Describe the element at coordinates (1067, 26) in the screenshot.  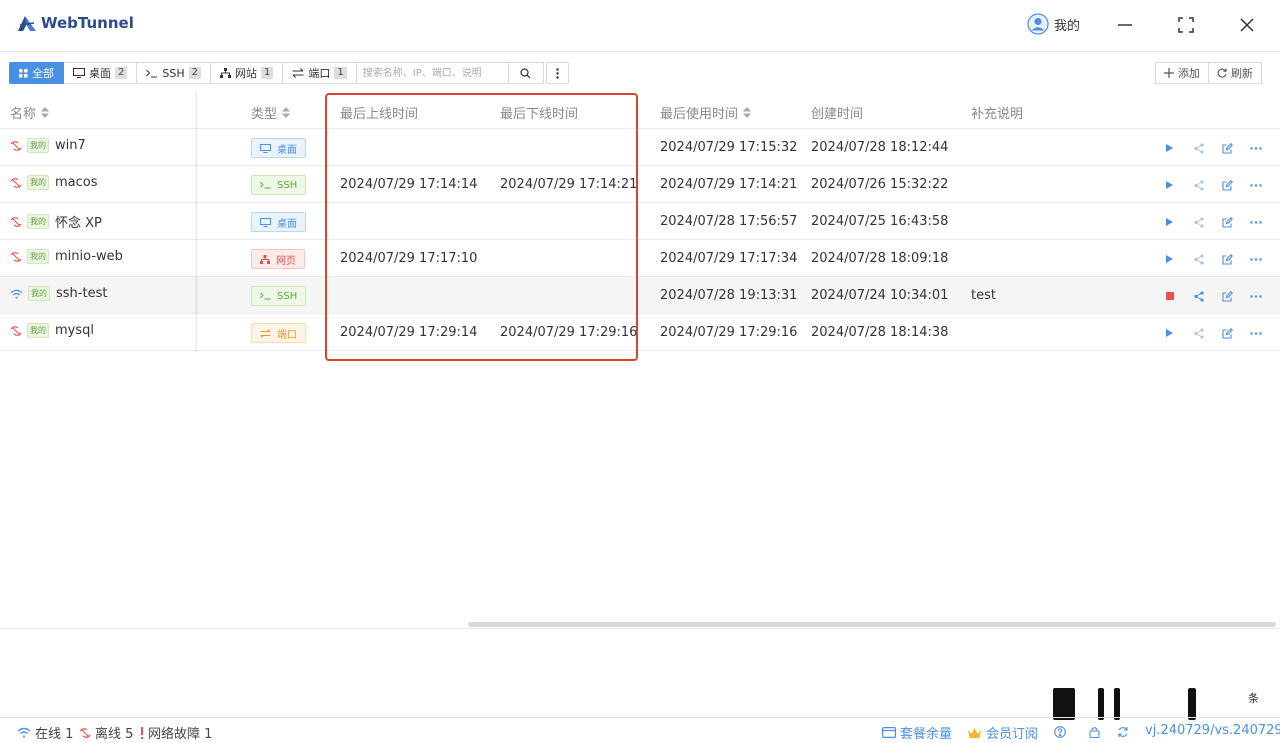
I see `user-label: 我的` at that location.